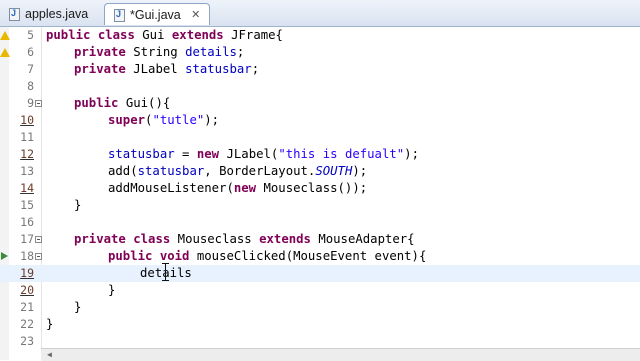 Image resolution: width=640 pixels, height=361 pixels. I want to click on line-number: 14, so click(27, 188).